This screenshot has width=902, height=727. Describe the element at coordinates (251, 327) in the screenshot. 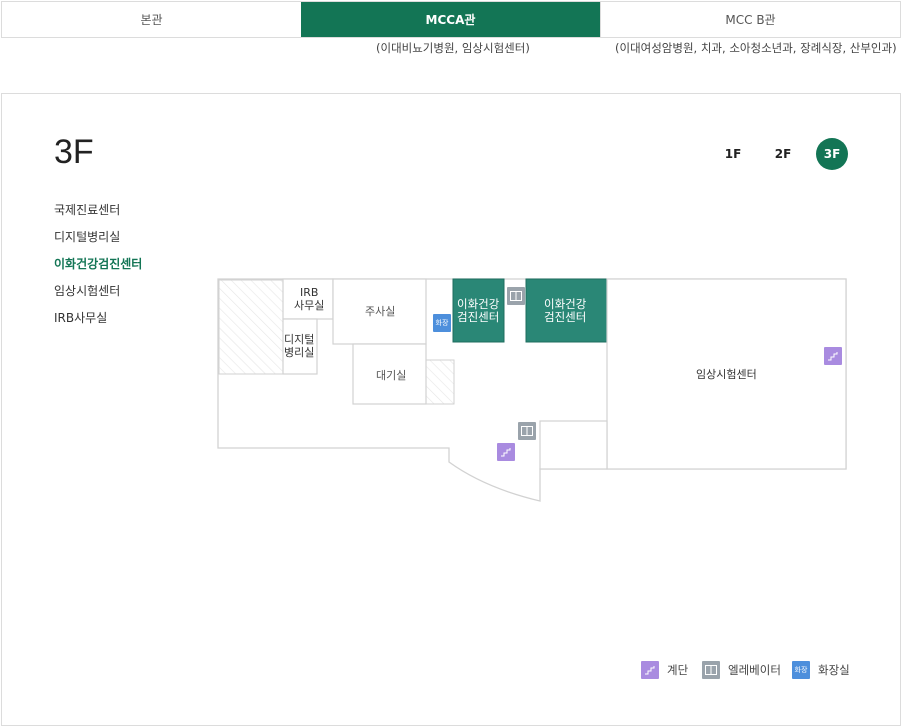

I see `restricted-area` at that location.